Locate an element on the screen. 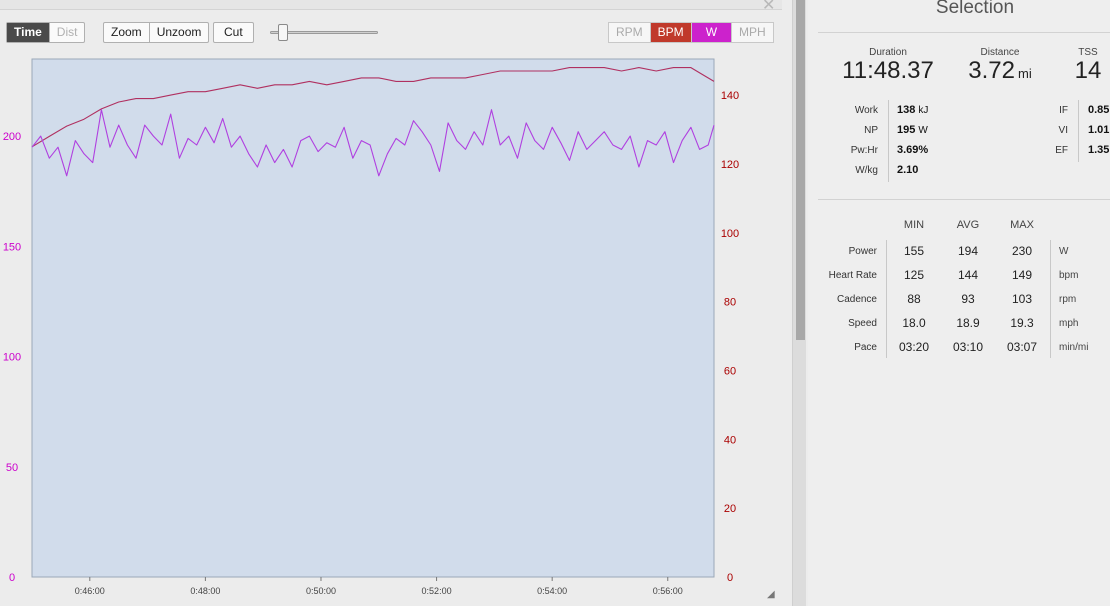 This screenshot has height=606, width=1110. min-cell: 03:20 is located at coordinates (914, 347).